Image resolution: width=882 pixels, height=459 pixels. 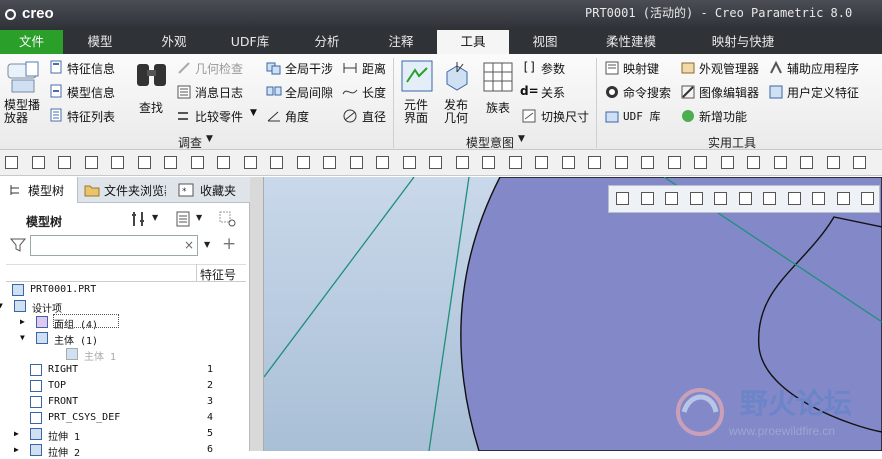 I want to click on tab-model: 模型, so click(x=100, y=42).